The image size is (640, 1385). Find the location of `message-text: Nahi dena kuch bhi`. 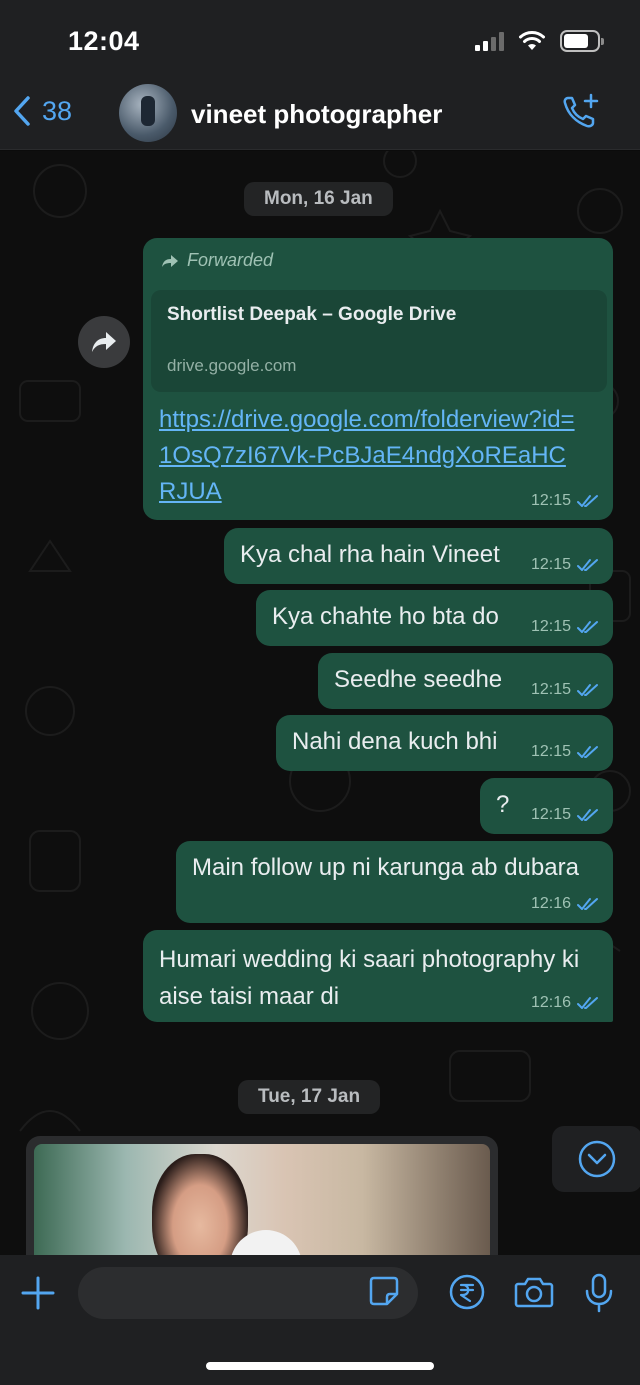

message-text: Nahi dena kuch bhi is located at coordinates (395, 741).